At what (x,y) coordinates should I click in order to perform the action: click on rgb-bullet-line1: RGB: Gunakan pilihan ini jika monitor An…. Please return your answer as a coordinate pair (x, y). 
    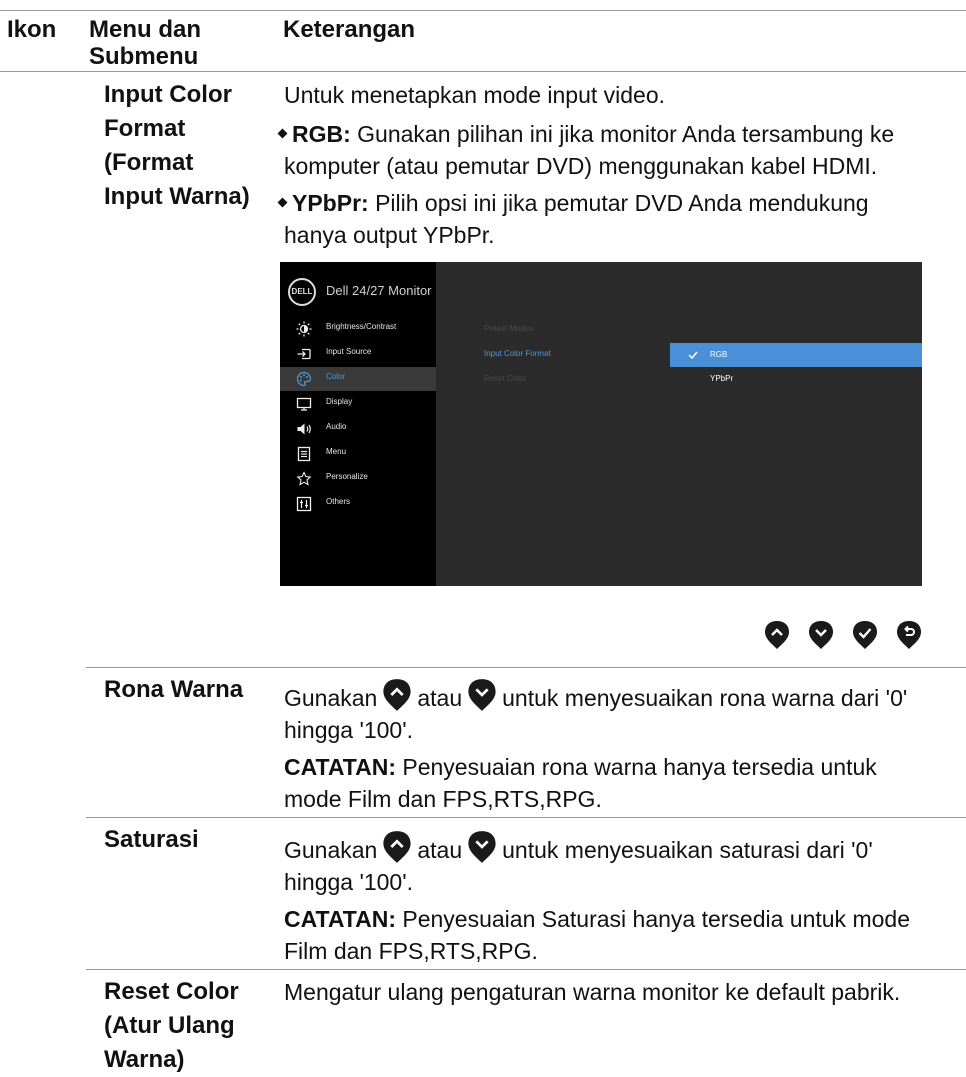
    Looking at the image, I should click on (585, 134).